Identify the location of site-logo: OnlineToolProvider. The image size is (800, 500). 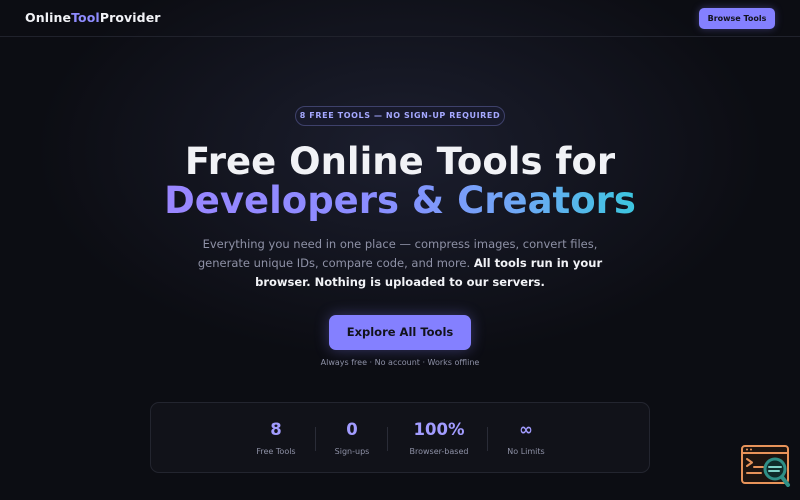
(93, 17).